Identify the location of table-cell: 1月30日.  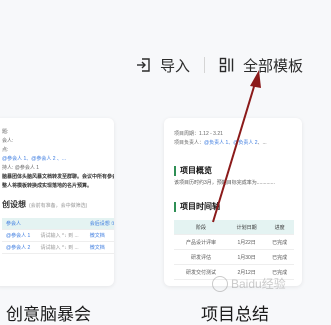
(247, 257).